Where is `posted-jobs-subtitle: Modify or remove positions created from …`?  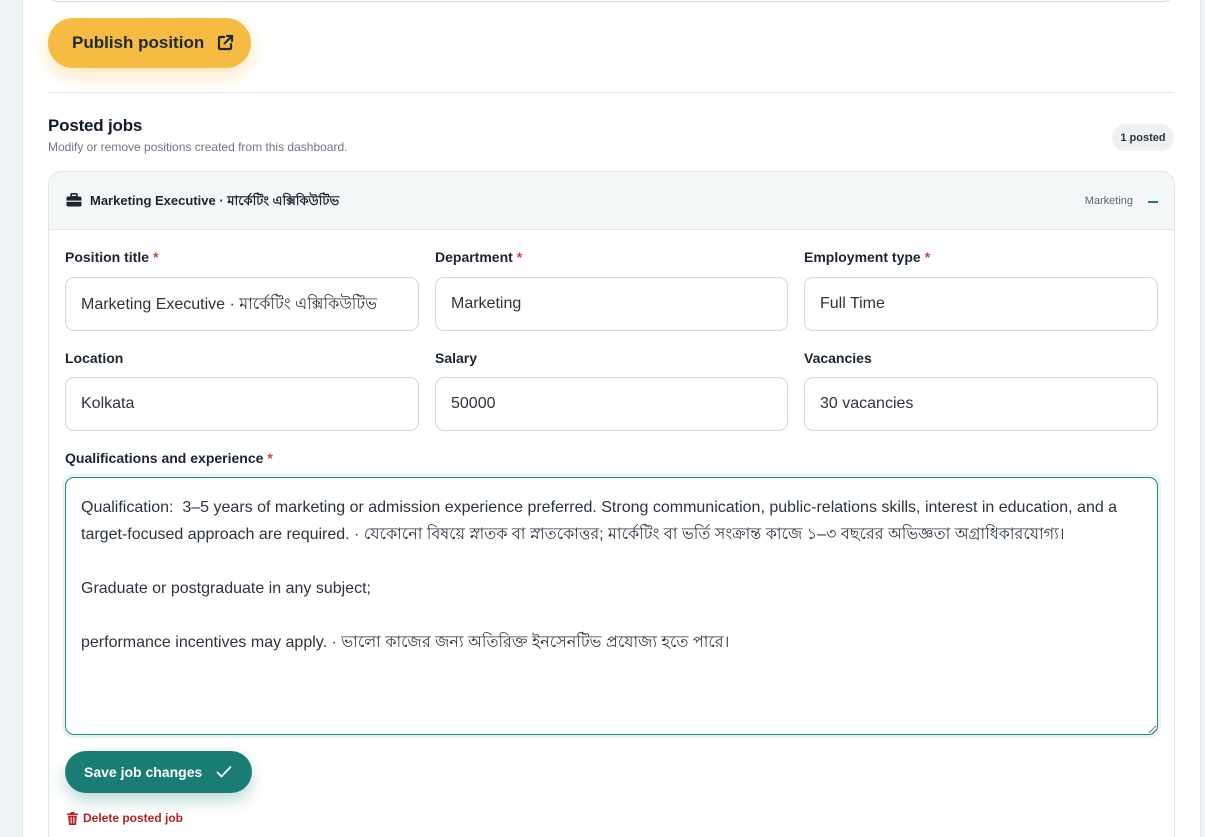
posted-jobs-subtitle: Modify or remove positions created from … is located at coordinates (198, 147).